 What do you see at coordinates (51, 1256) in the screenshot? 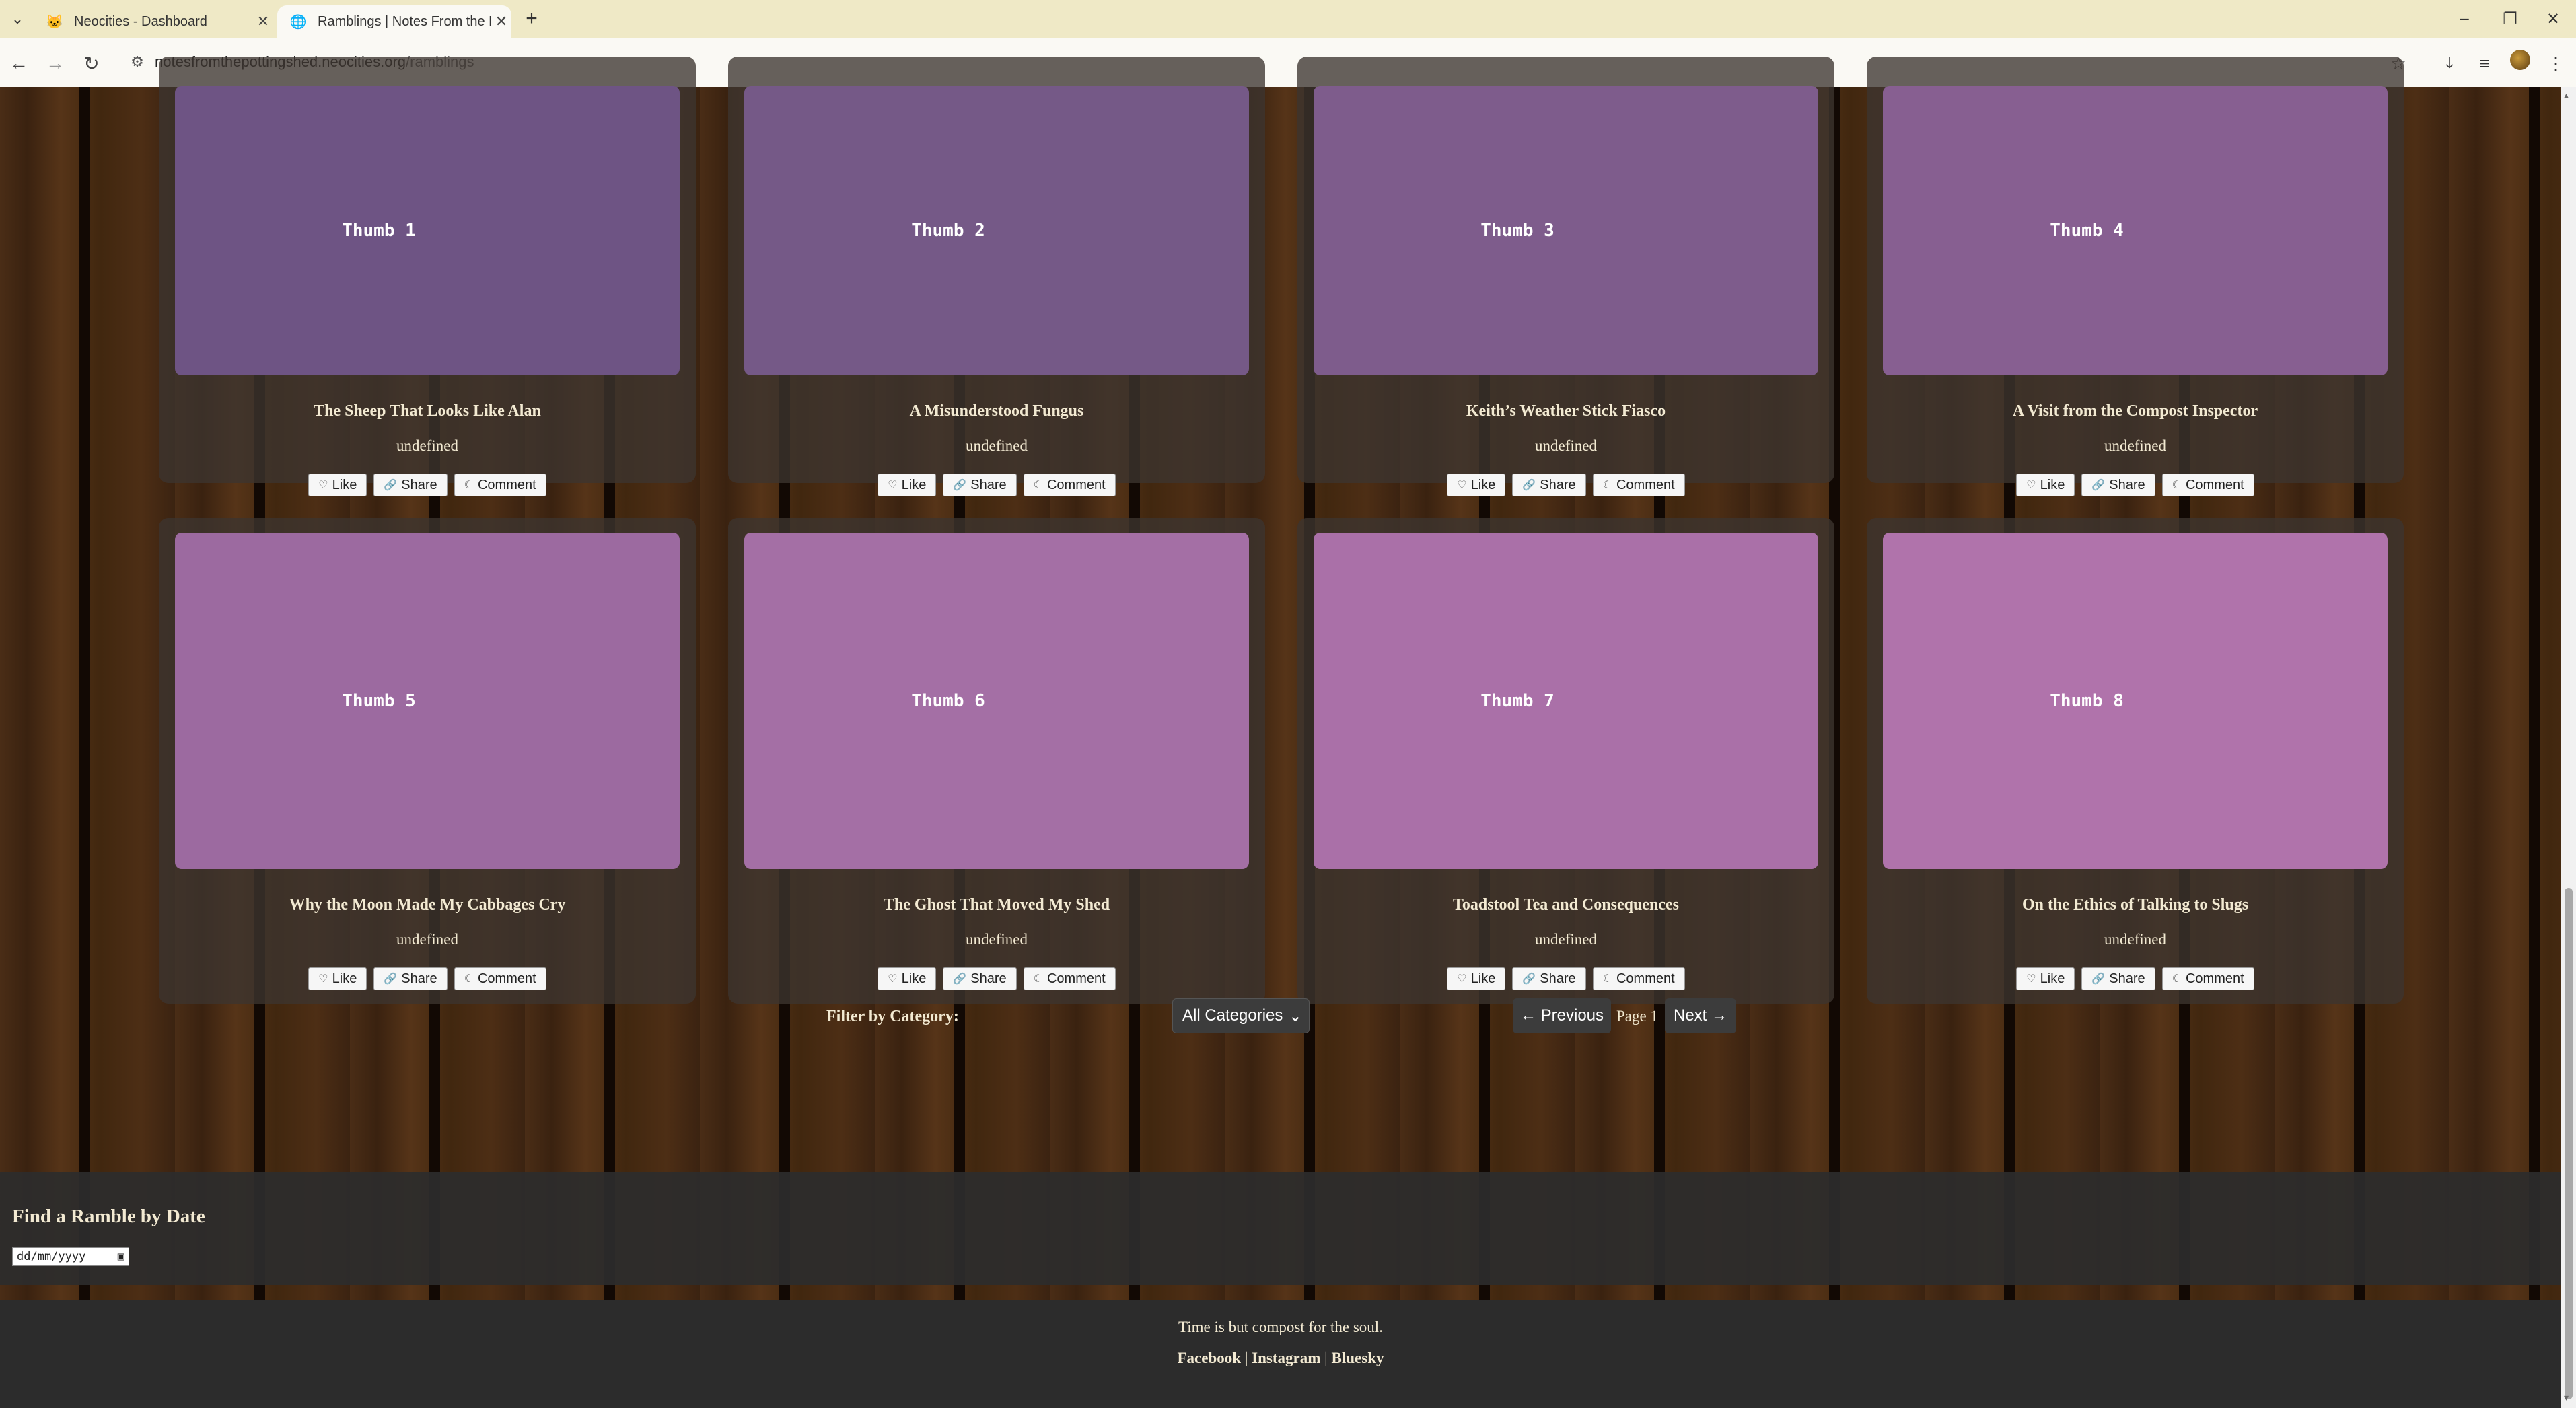
I see `date-input-placeholder: dd/mm/yyyy` at bounding box center [51, 1256].